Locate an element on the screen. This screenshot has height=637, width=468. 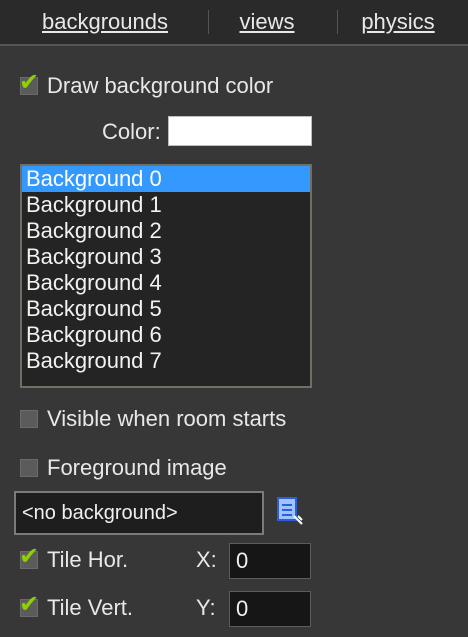
color-swatch is located at coordinates (240, 131).